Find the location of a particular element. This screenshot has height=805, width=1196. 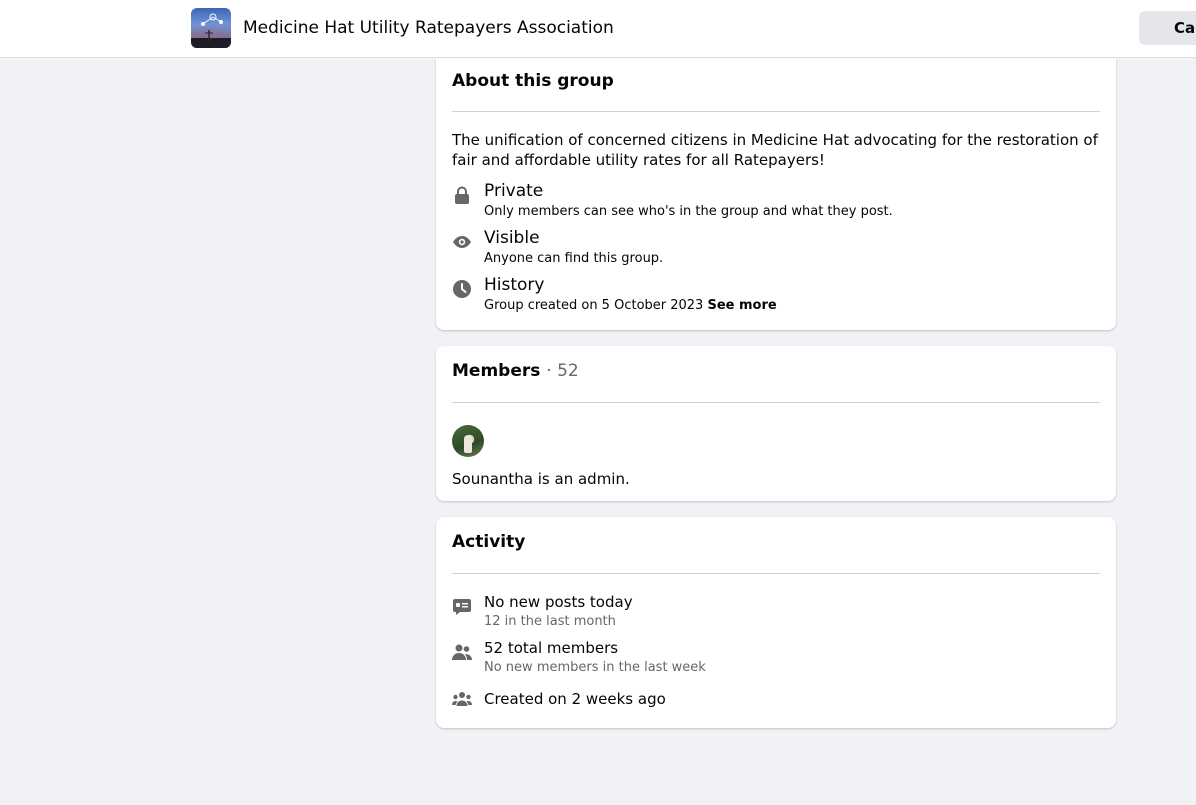

posts-sub: 12 in the last month is located at coordinates (550, 621).